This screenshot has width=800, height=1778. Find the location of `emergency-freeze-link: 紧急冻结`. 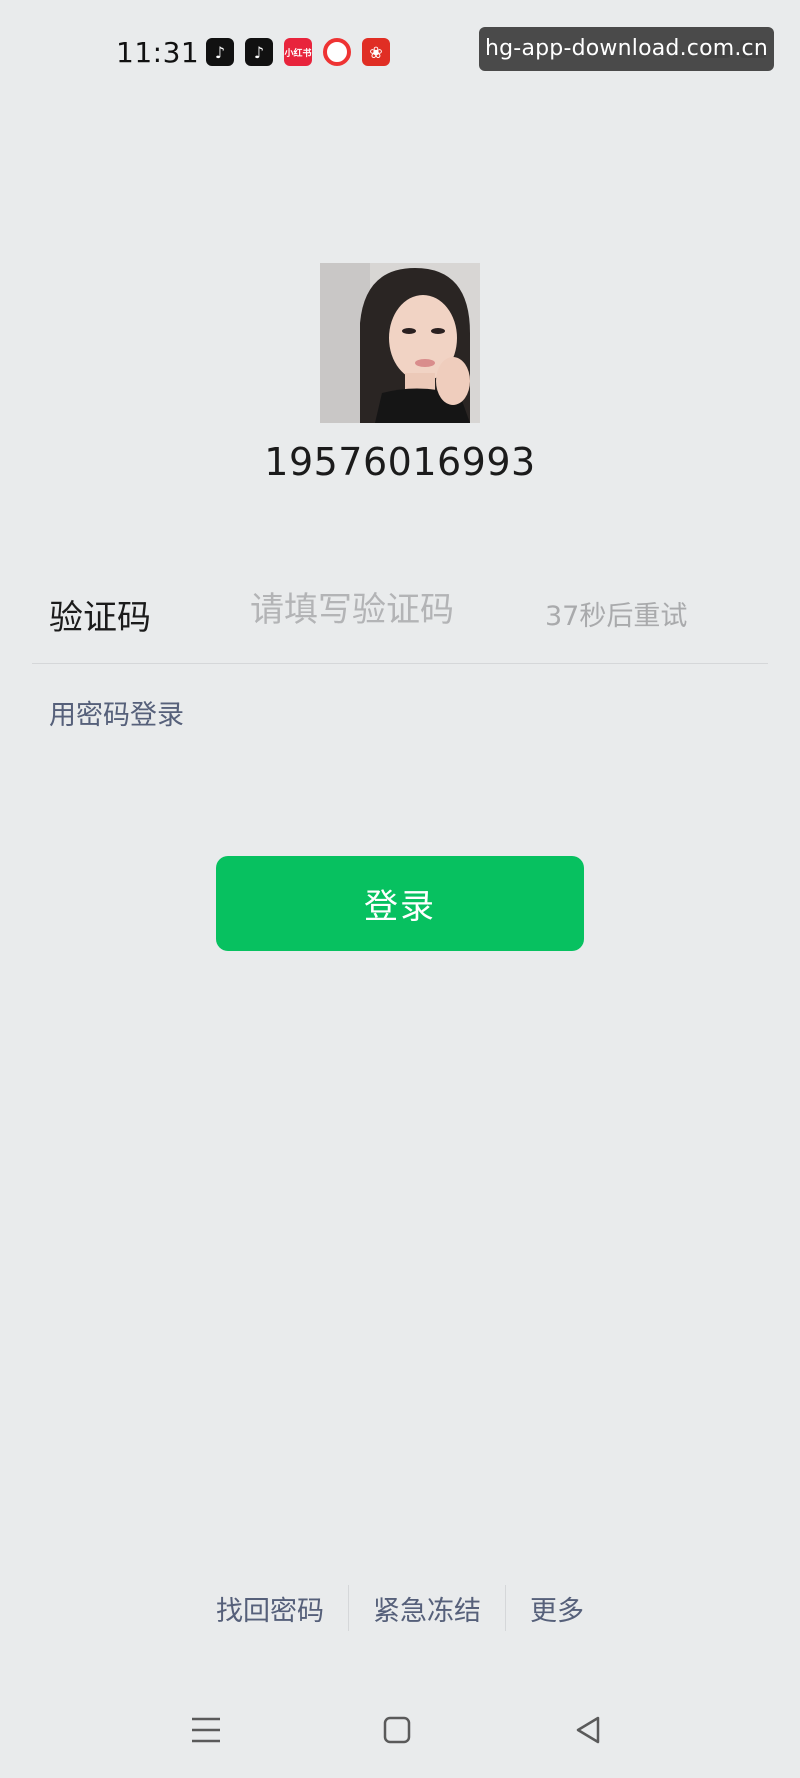

emergency-freeze-link: 紧急冻结 is located at coordinates (427, 1608).